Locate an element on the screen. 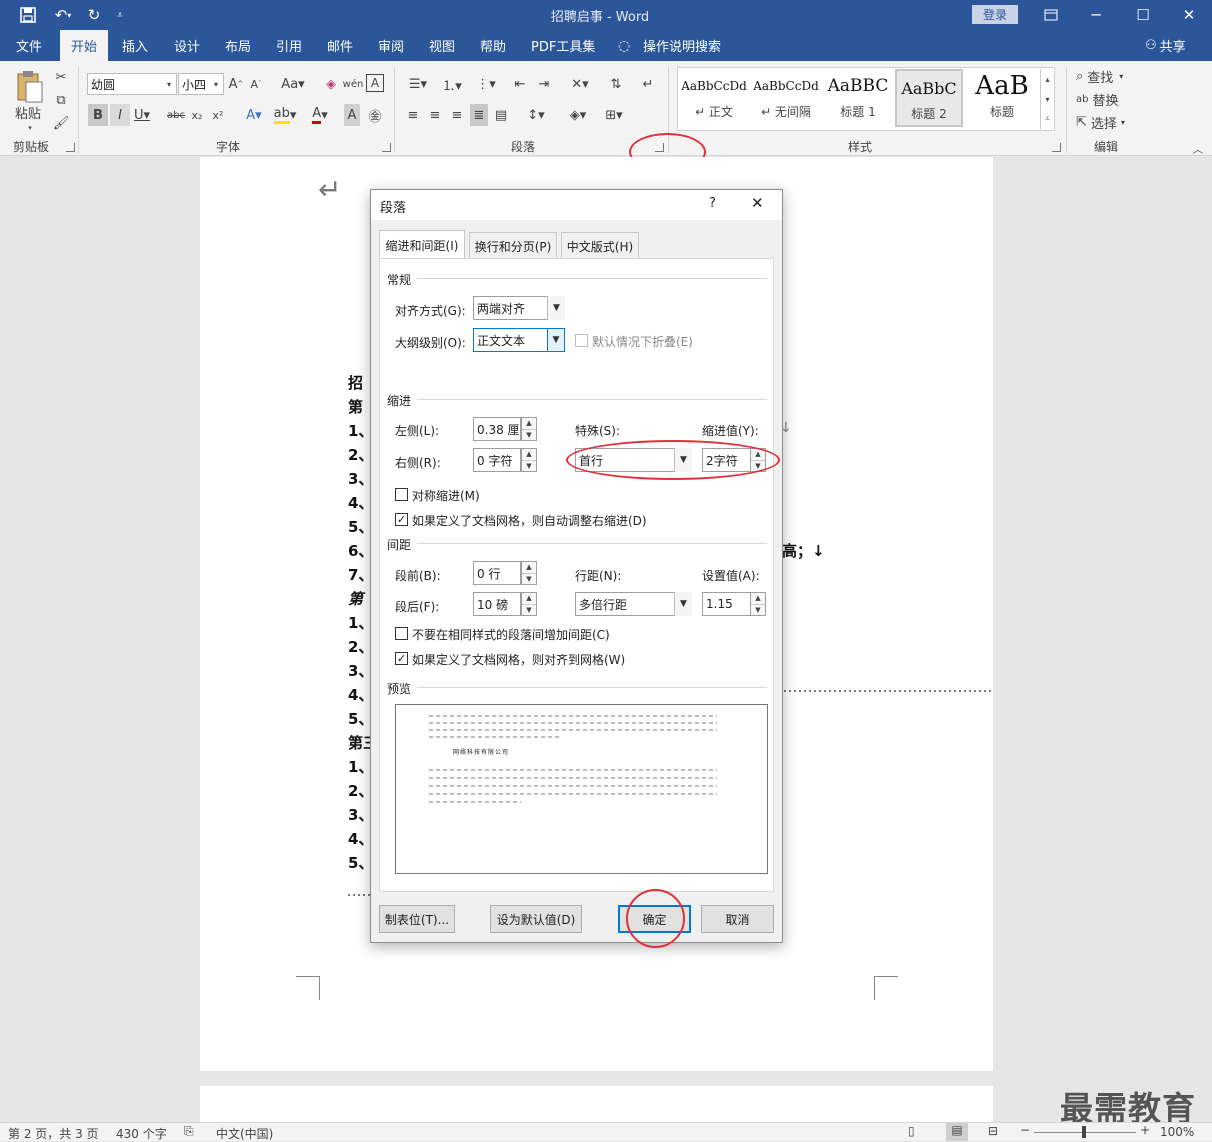  tab-asian-typography: 中文版式(H) is located at coordinates (600, 245).